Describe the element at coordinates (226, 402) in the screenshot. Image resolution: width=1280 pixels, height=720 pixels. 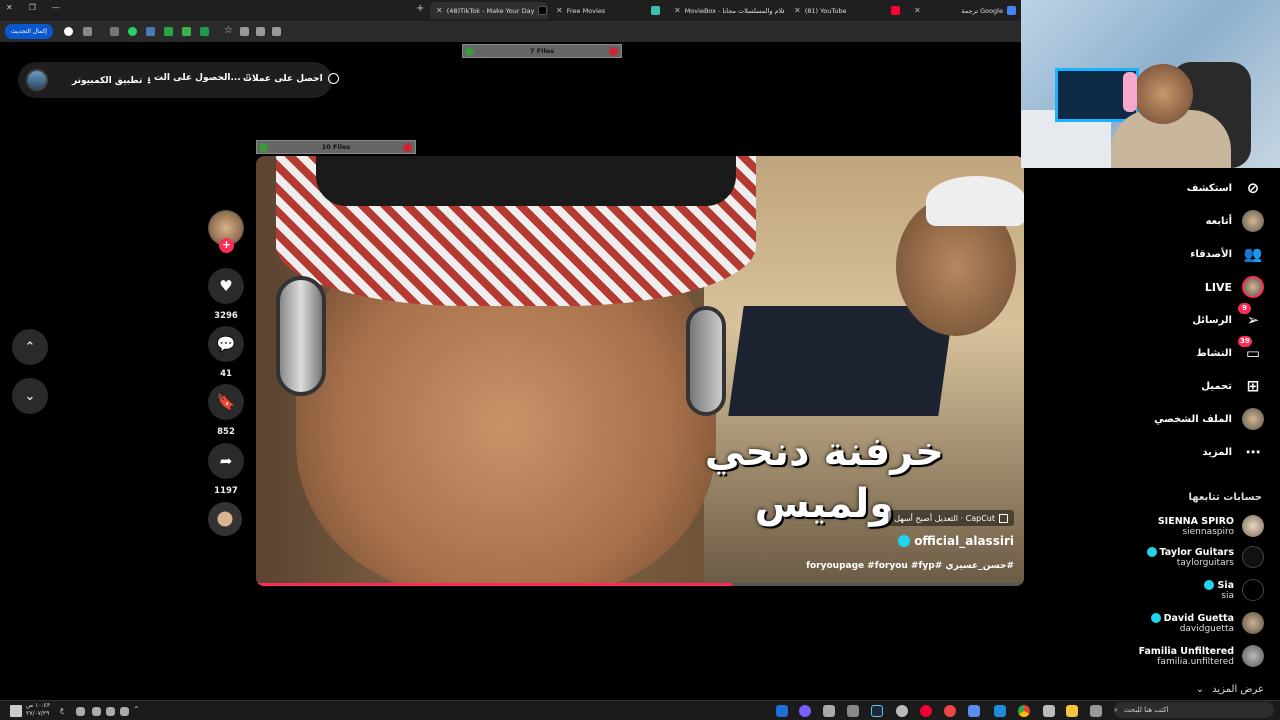
I see `bookmark-icon: 🔖` at that location.